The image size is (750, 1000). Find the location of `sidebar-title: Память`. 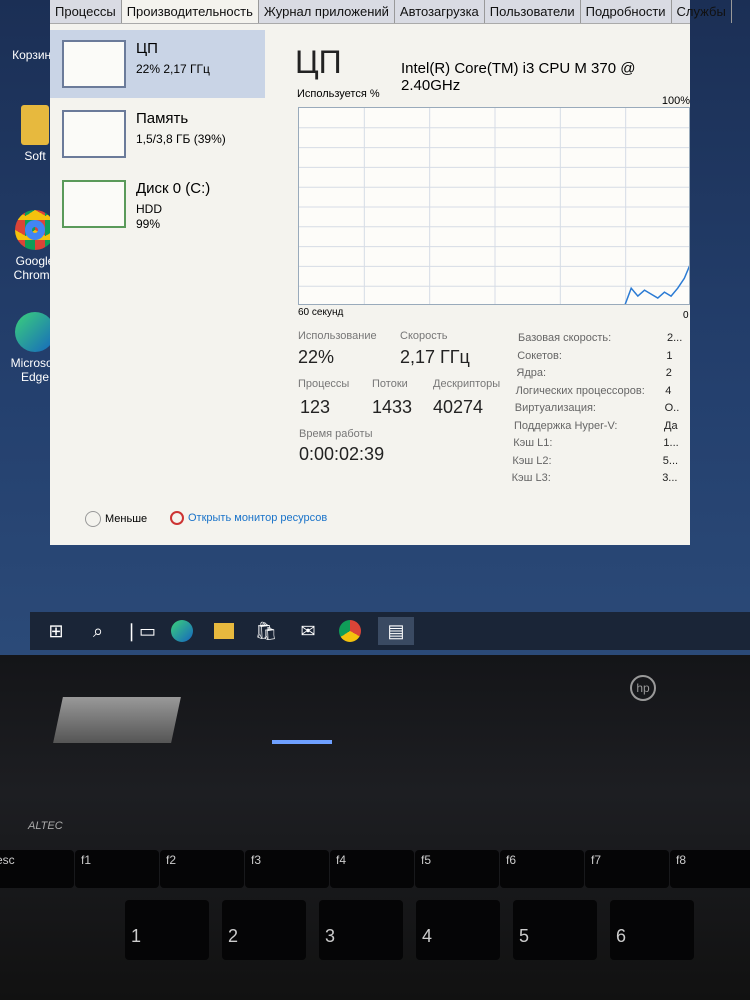

sidebar-title: Память is located at coordinates (162, 118).